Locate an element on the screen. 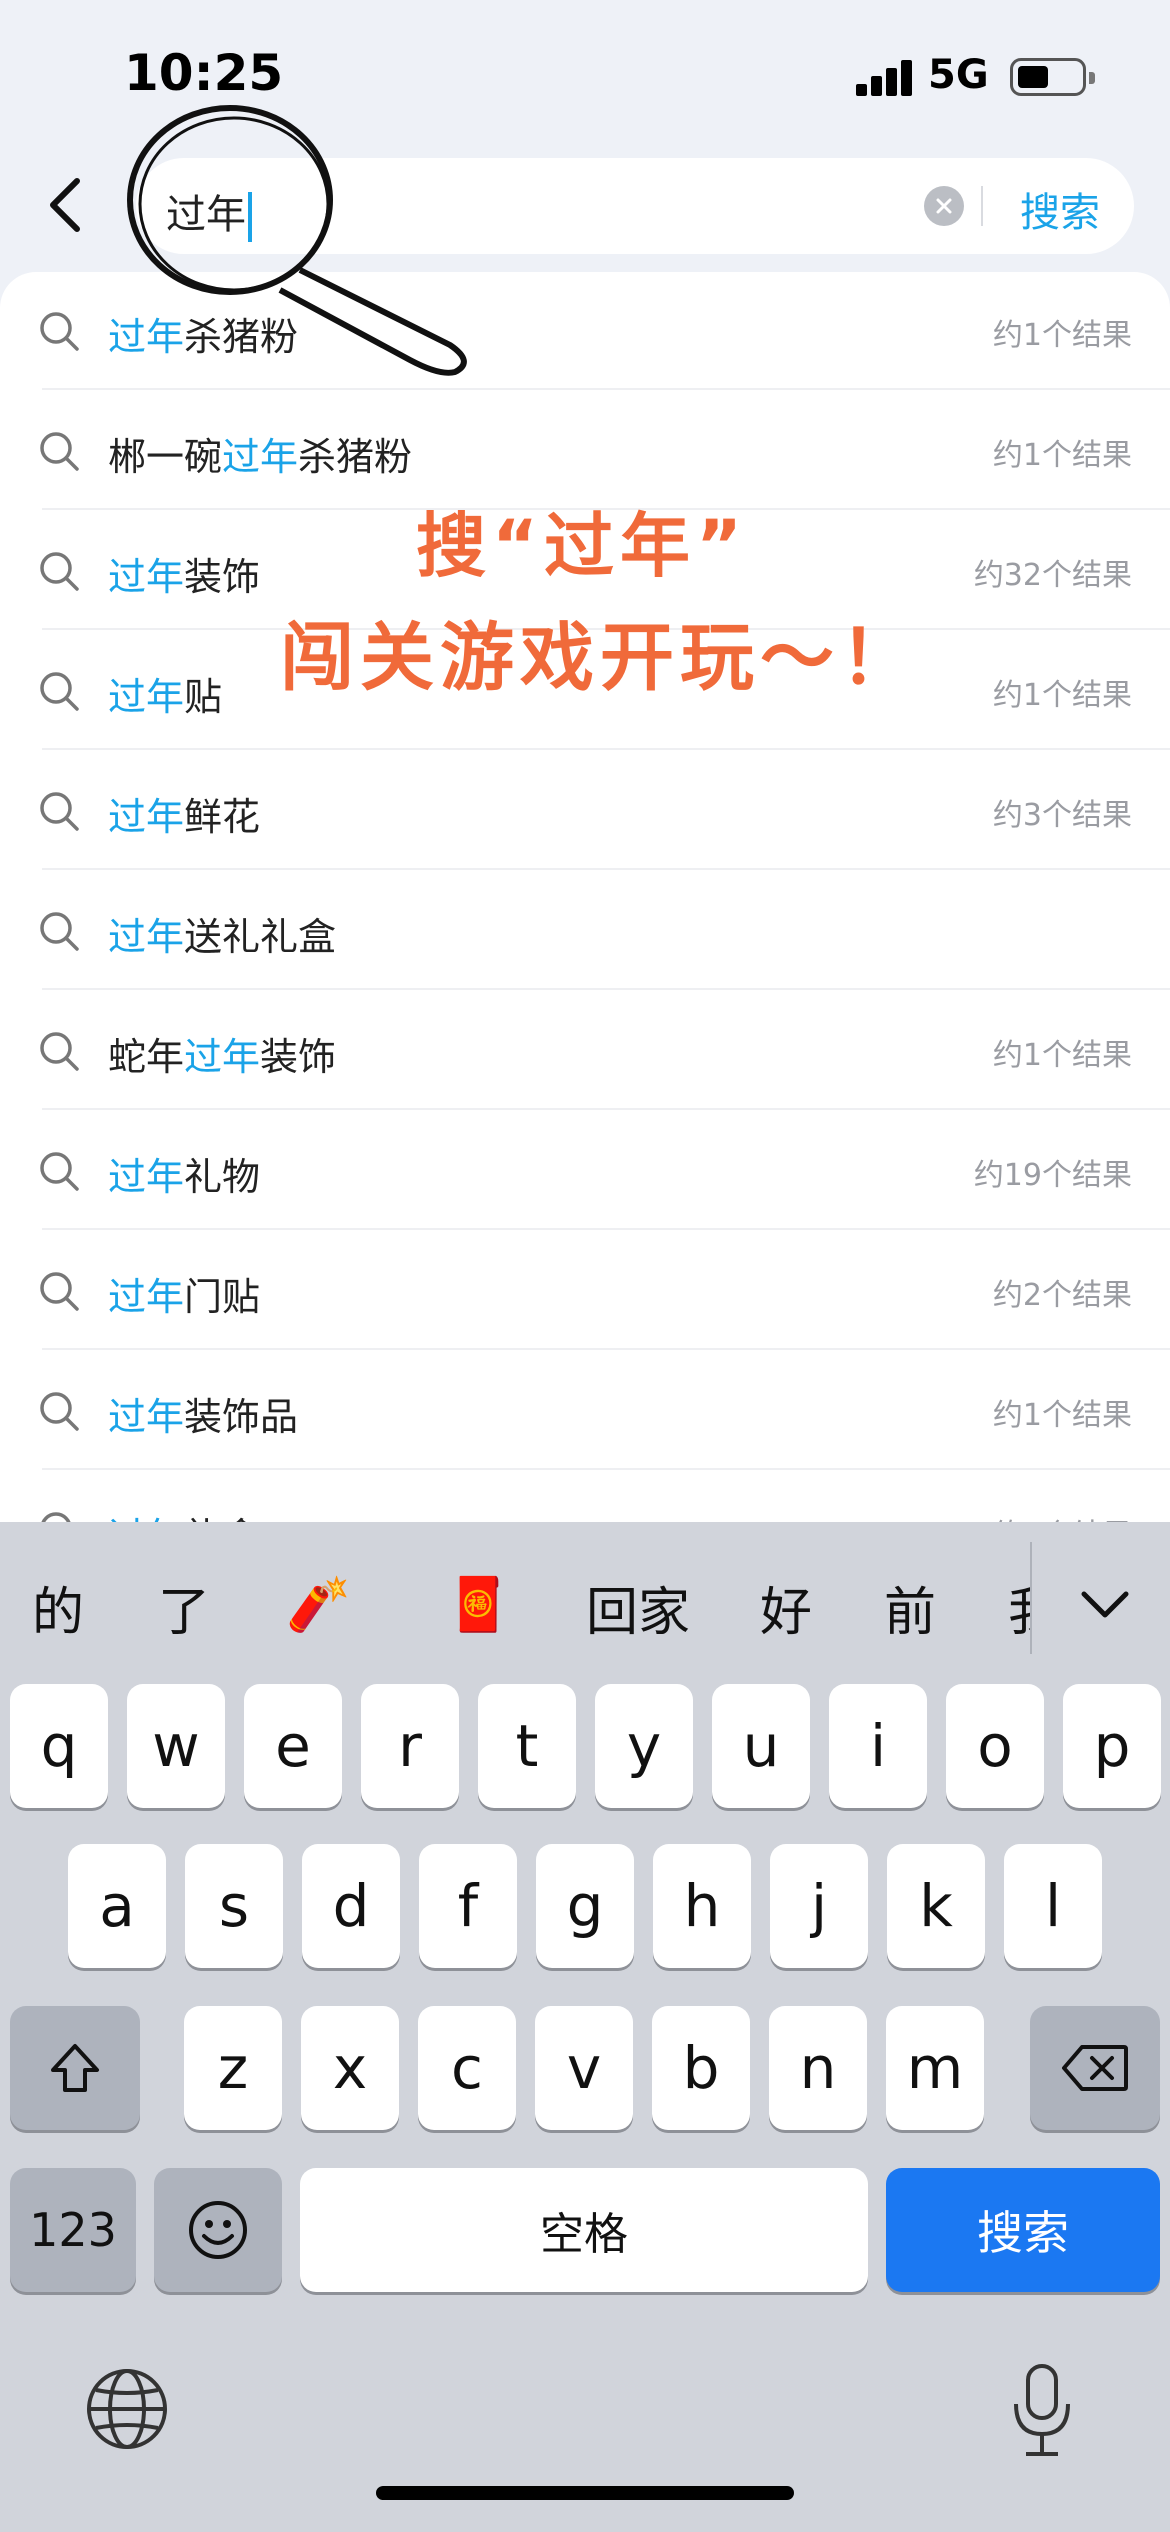 This screenshot has height=2532, width=1170. candidate-item: 好 is located at coordinates (786, 1607).